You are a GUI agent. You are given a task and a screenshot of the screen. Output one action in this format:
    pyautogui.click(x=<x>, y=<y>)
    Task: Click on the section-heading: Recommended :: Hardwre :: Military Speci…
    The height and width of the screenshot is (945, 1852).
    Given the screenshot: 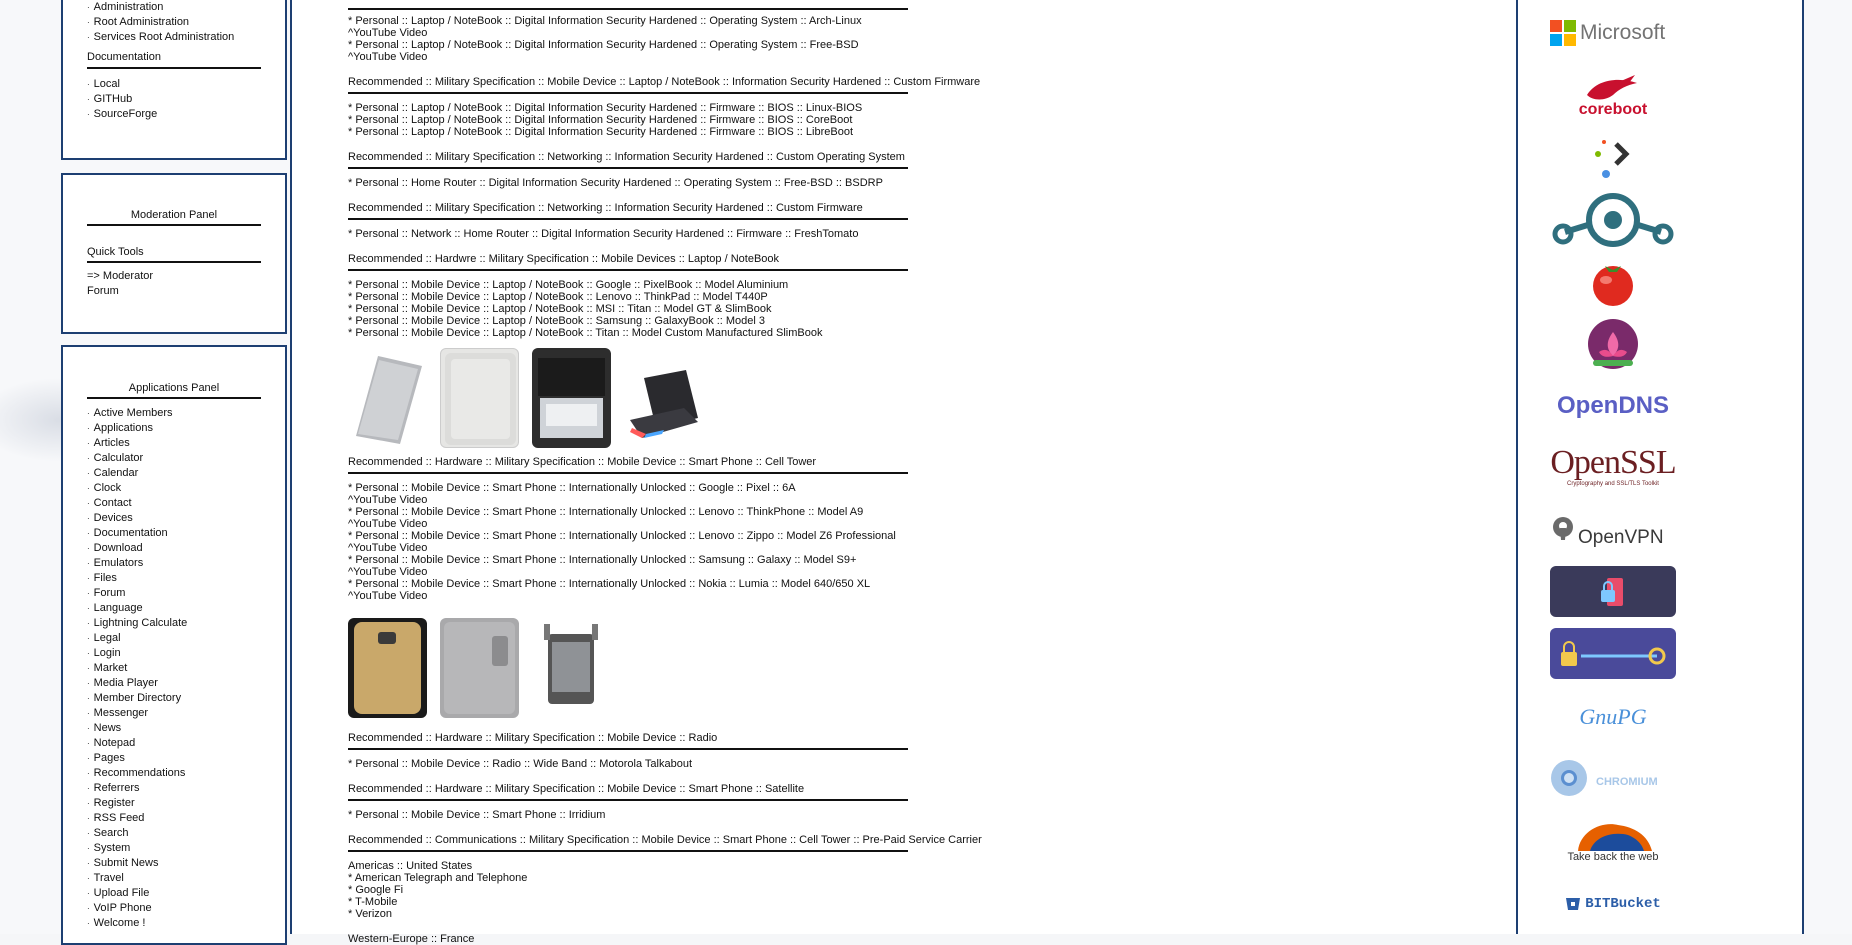 What is the action you would take?
    pyautogui.click(x=564, y=259)
    